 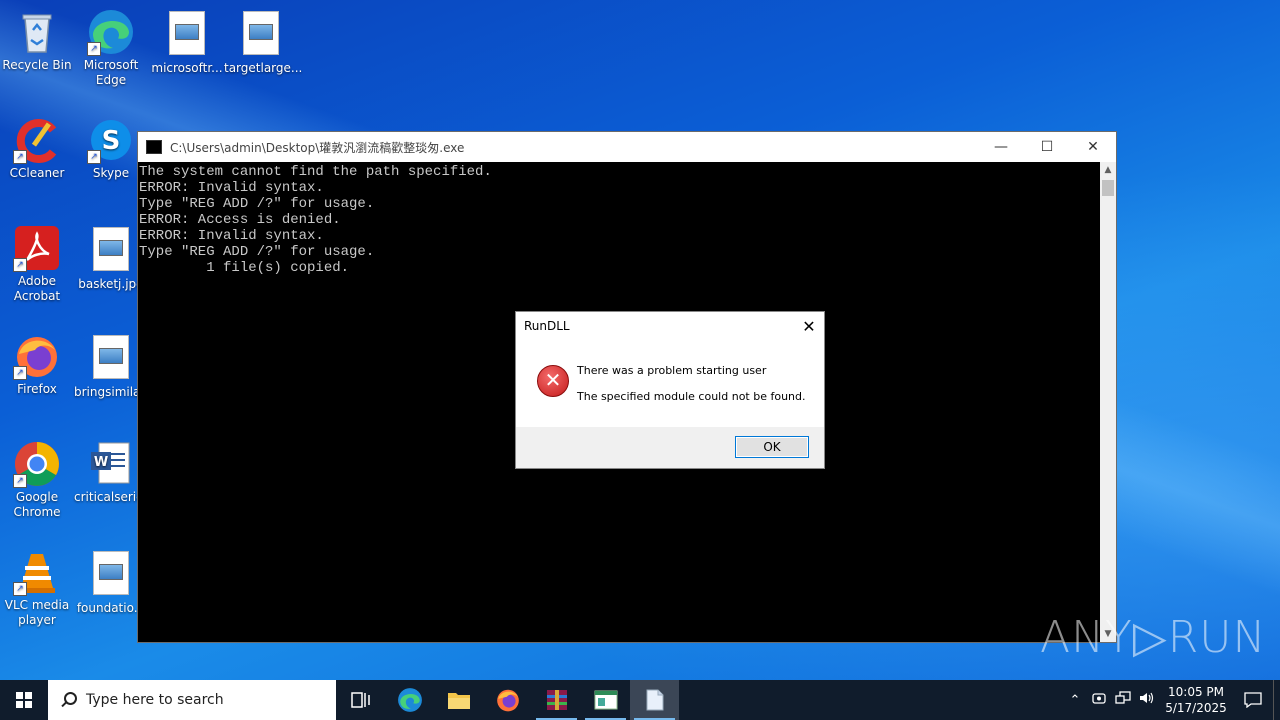 What do you see at coordinates (37, 248) in the screenshot?
I see `acrobat-icon: ↗` at bounding box center [37, 248].